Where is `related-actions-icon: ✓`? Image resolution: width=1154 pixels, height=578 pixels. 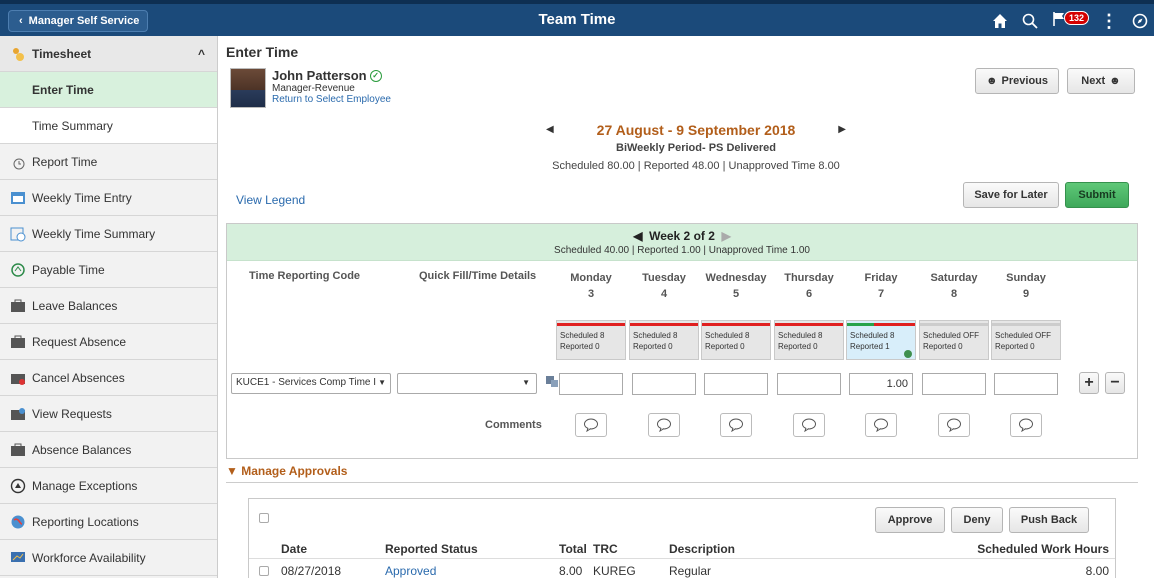 related-actions-icon: ✓ is located at coordinates (375, 75).